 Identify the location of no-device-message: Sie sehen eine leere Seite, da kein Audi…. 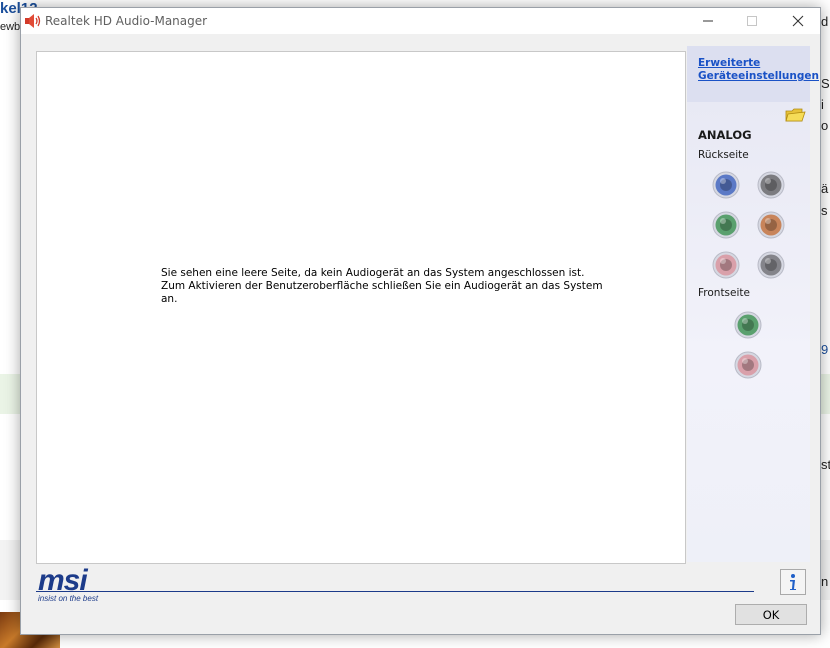
(382, 286).